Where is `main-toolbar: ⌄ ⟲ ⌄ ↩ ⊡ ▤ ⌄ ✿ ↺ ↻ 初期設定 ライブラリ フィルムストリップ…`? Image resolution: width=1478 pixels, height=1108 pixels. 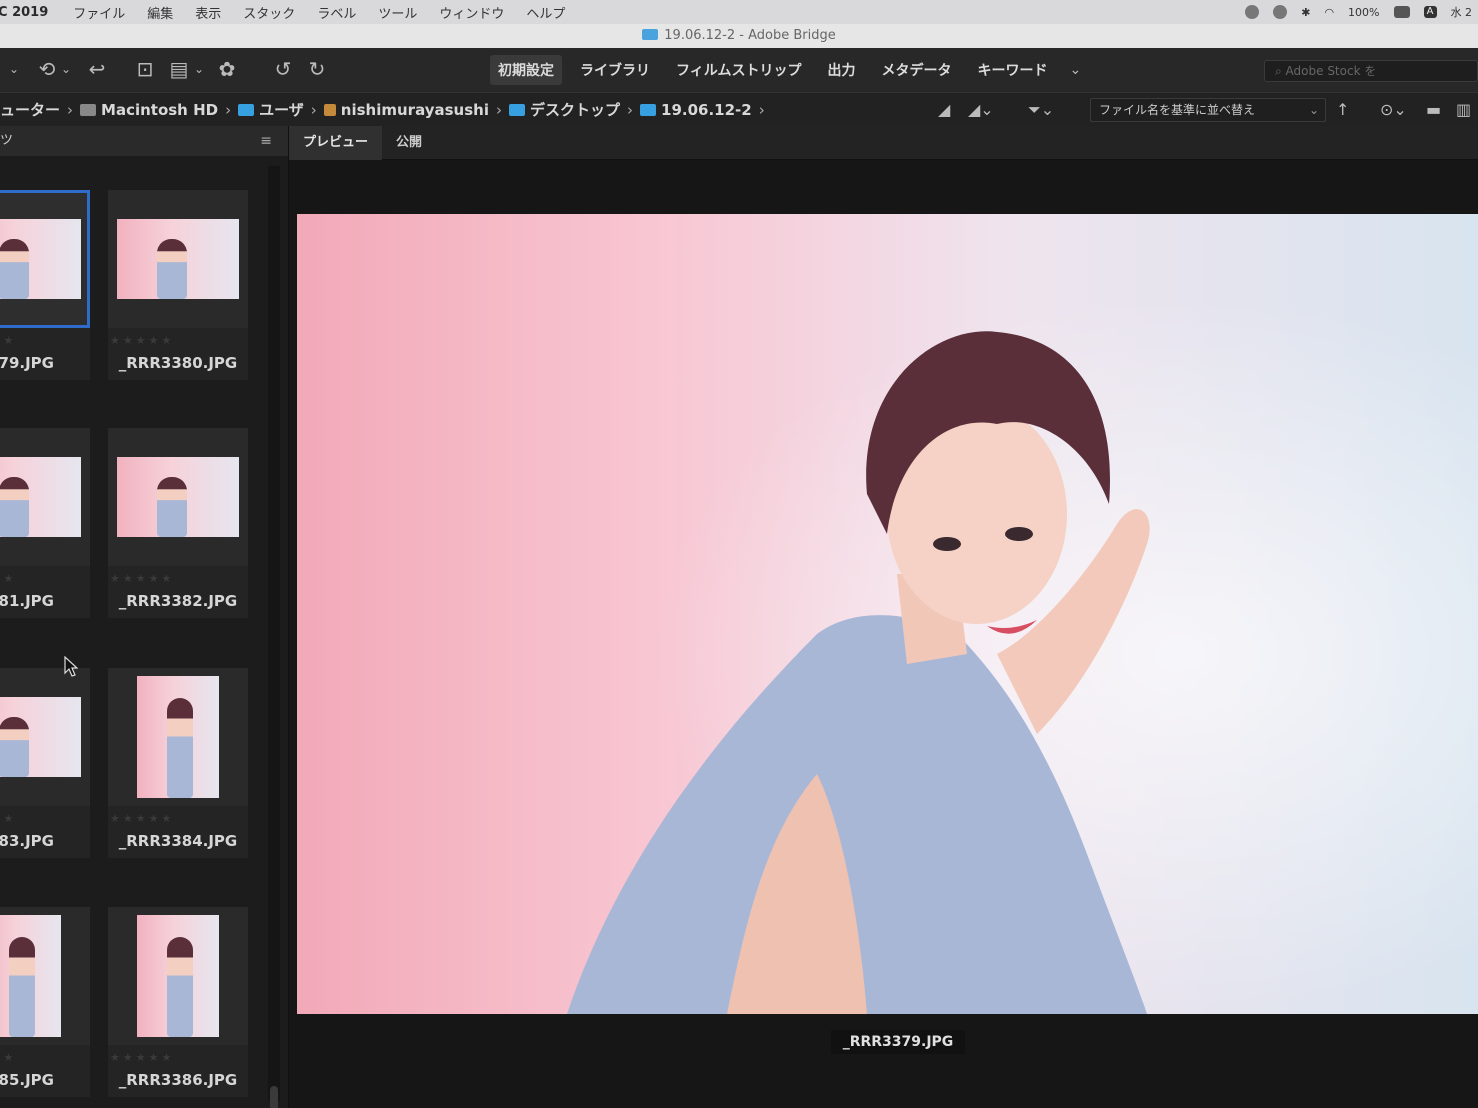 main-toolbar: ⌄ ⟲ ⌄ ↩ ⊡ ▤ ⌄ ✿ ↺ ↻ 初期設定 ライブラリ フィルムストリップ… is located at coordinates (739, 70).